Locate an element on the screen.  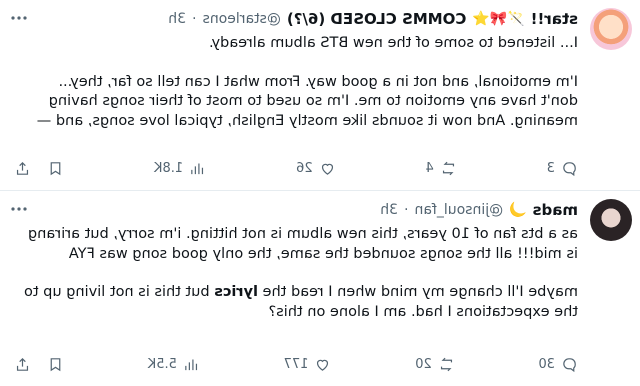
display-name: mads is located at coordinates (555, 210).